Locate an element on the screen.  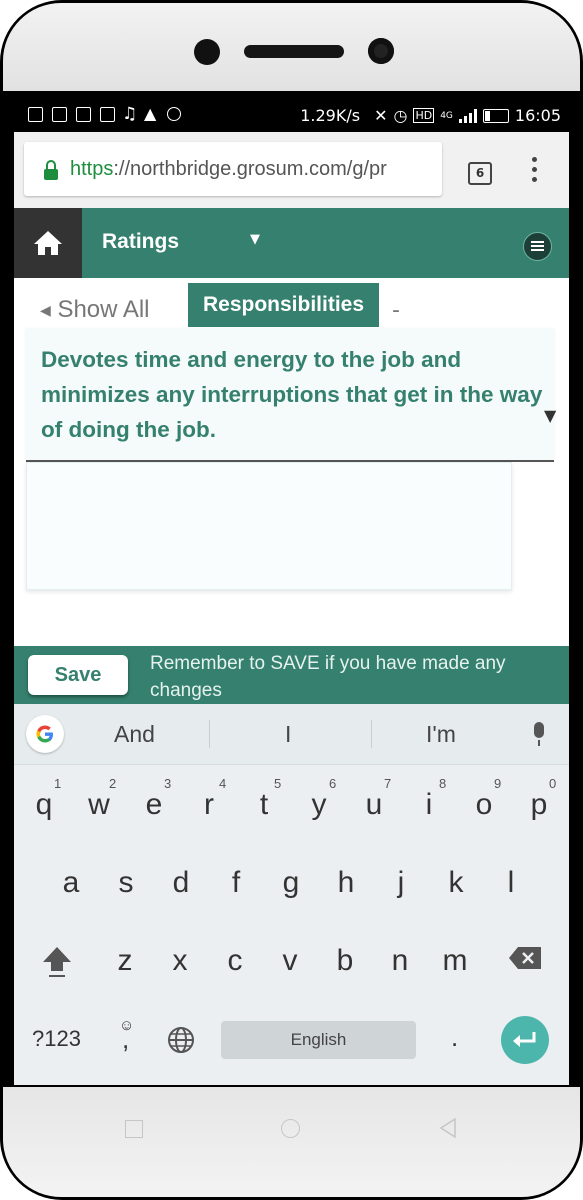
recents-button-icon is located at coordinates (134, 1129).